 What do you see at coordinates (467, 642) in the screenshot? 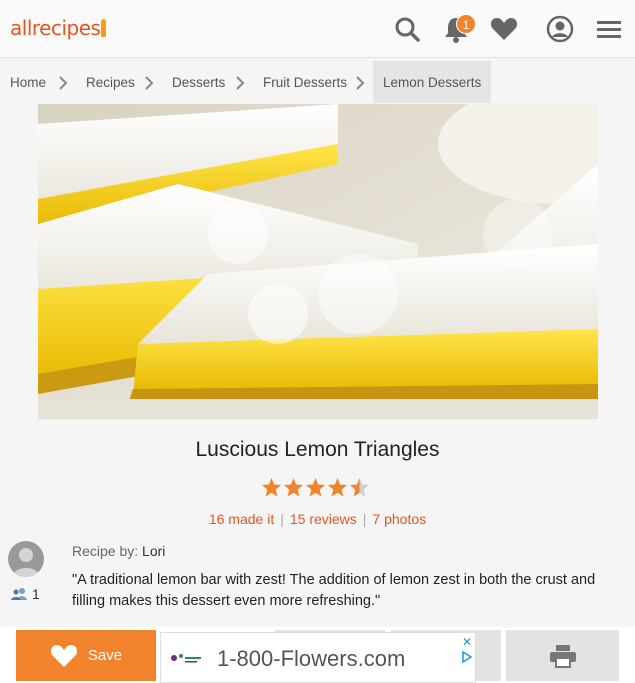
I see `ad-close-icon: ✕` at bounding box center [467, 642].